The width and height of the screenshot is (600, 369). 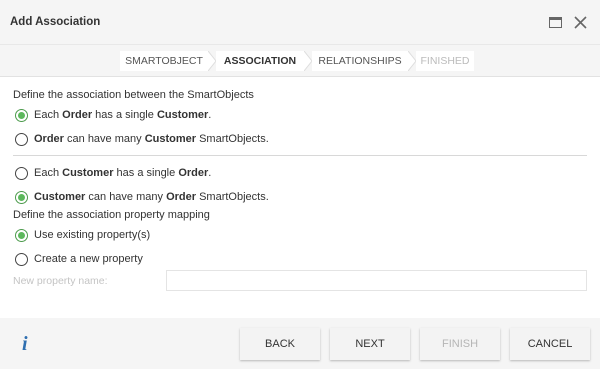 What do you see at coordinates (300, 155) in the screenshot?
I see `section-divider` at bounding box center [300, 155].